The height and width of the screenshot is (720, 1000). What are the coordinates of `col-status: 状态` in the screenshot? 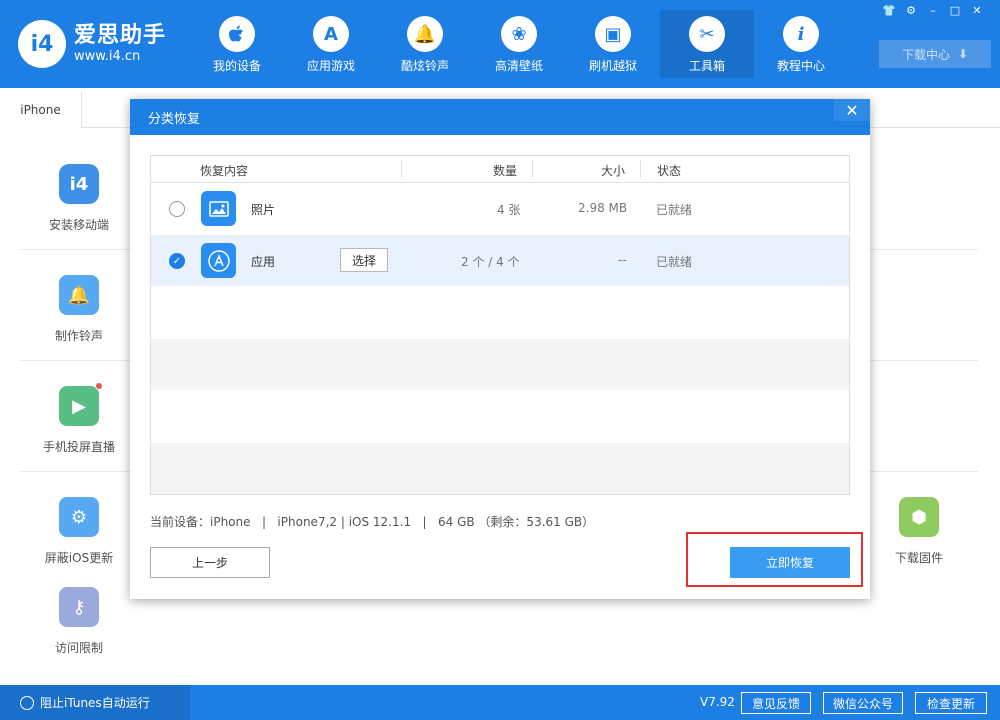 It's located at (669, 171).